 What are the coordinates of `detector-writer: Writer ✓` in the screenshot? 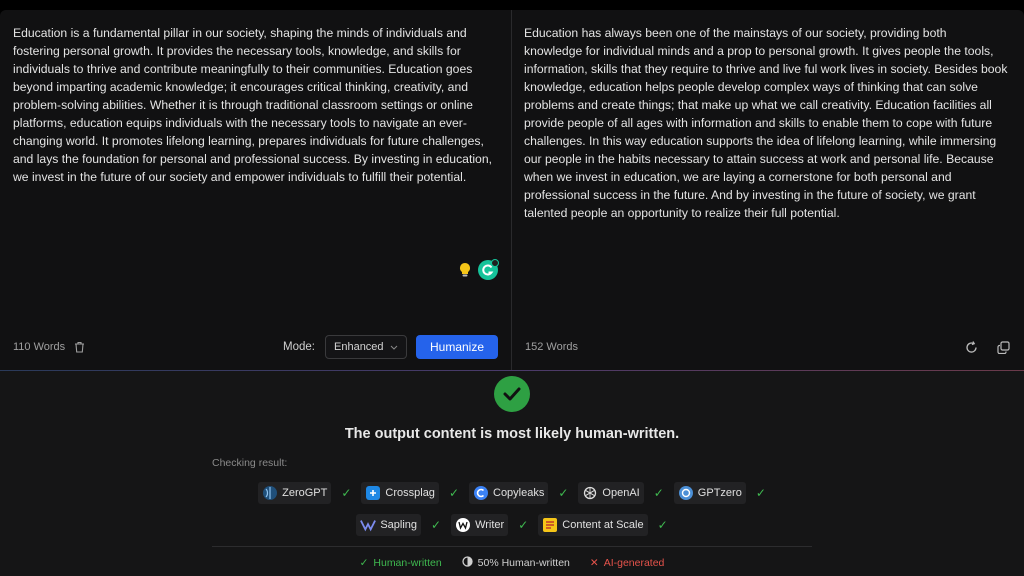 It's located at (489, 525).